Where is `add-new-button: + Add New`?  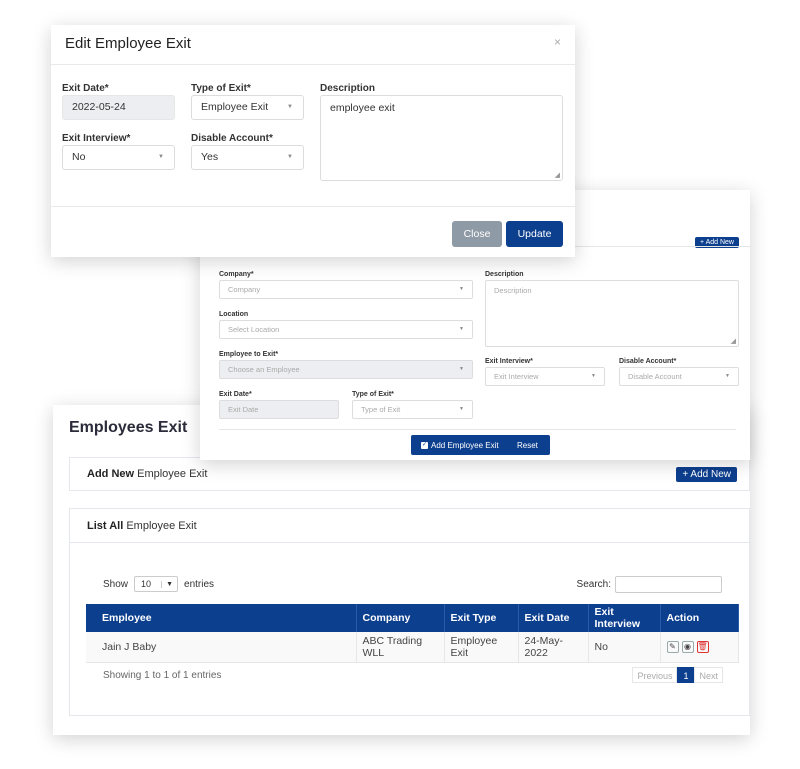 add-new-button: + Add New is located at coordinates (706, 474).